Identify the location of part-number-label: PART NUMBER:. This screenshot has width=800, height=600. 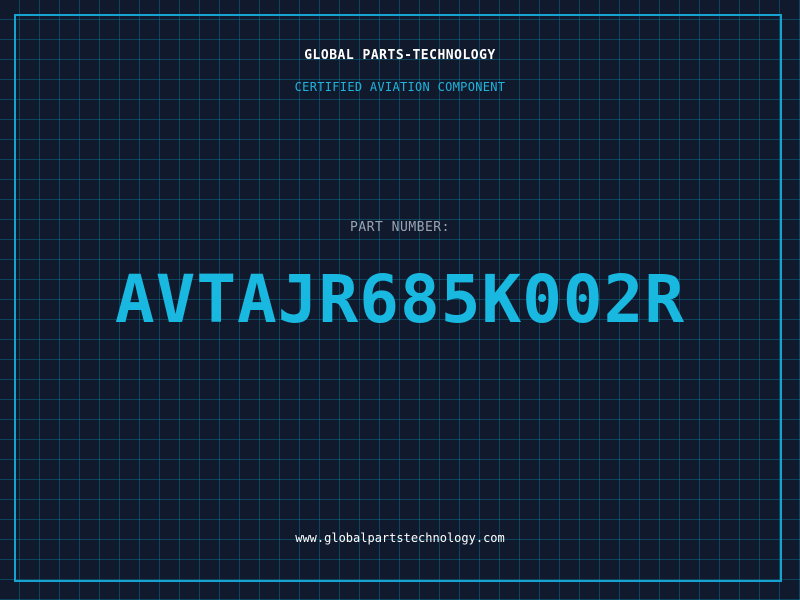
(400, 227).